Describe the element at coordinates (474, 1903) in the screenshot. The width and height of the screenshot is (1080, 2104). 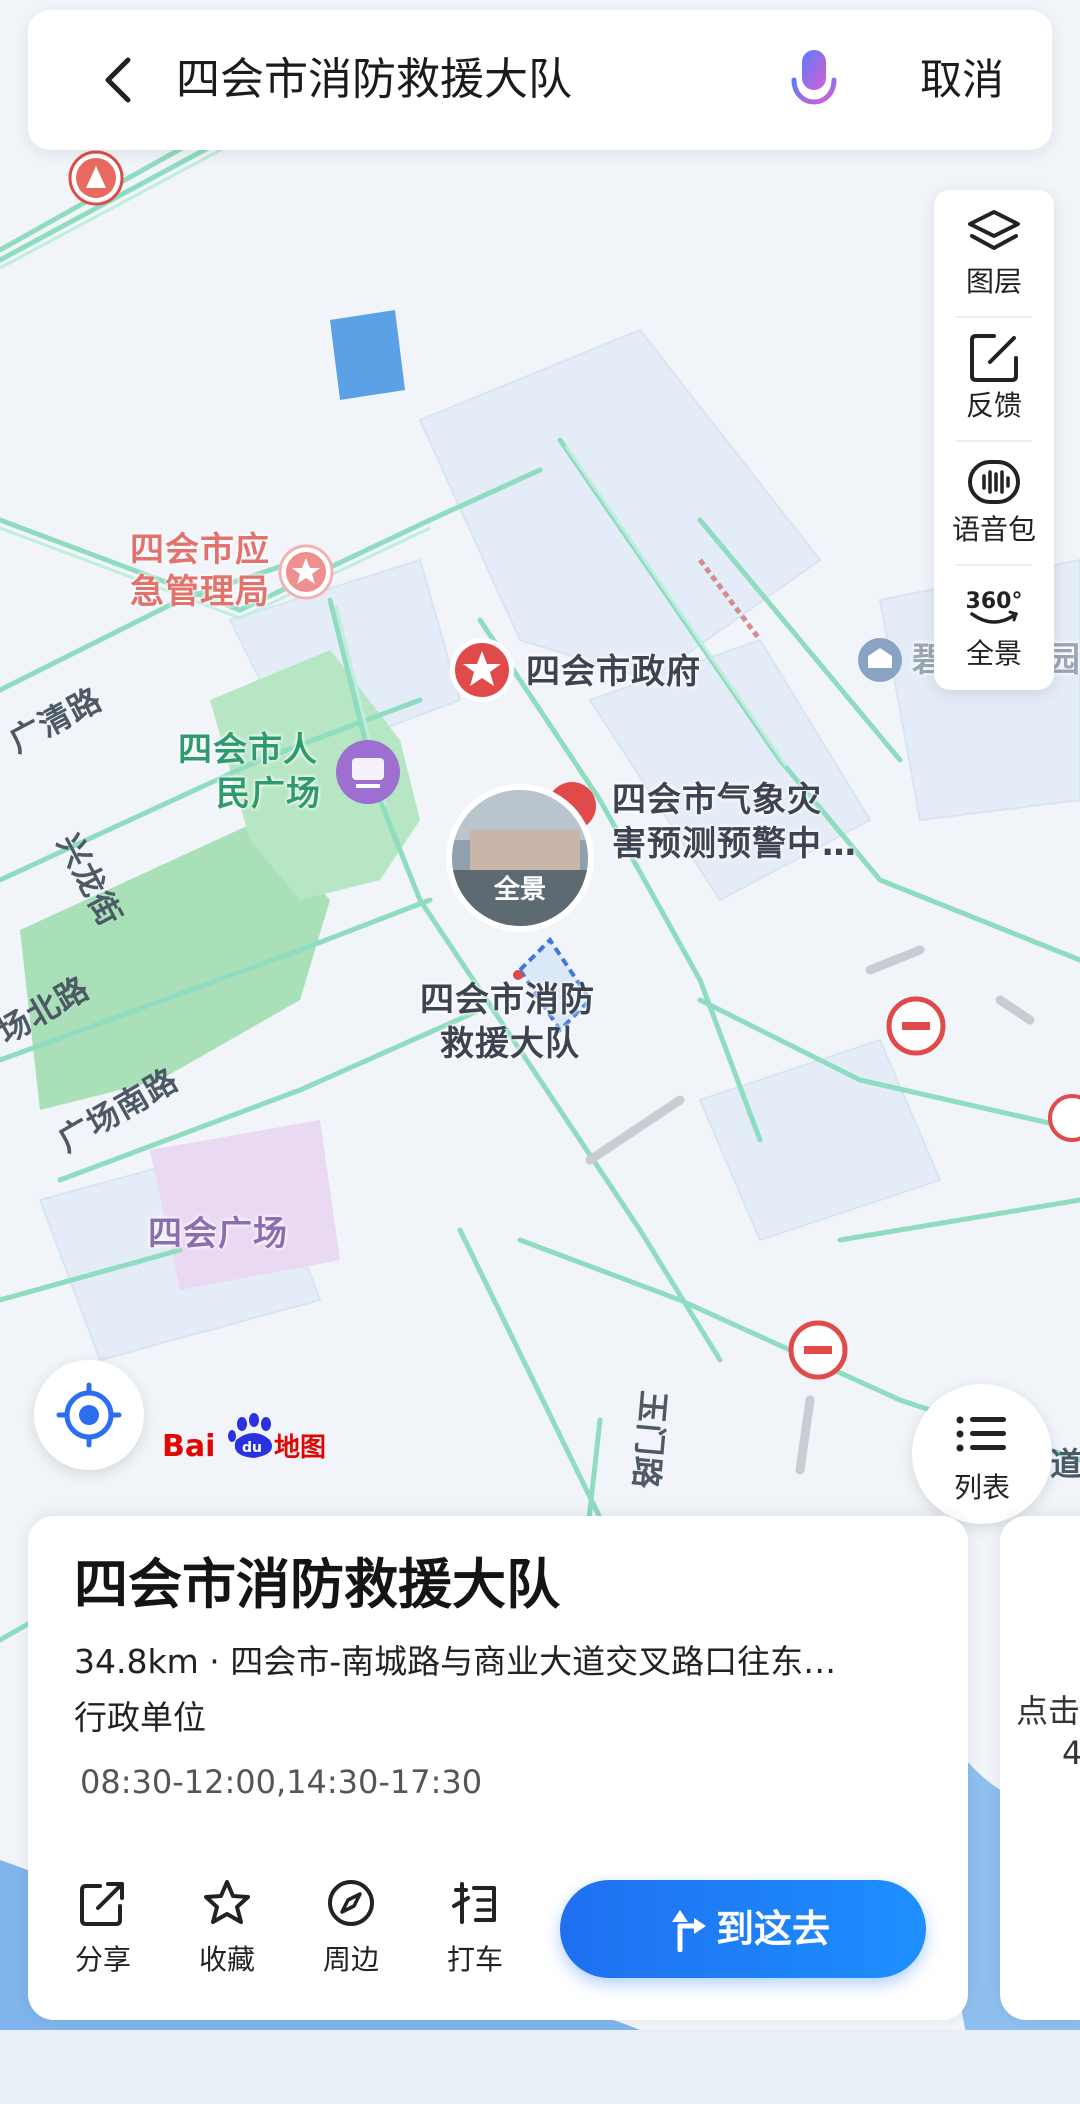
I see `taxi-icon` at that location.